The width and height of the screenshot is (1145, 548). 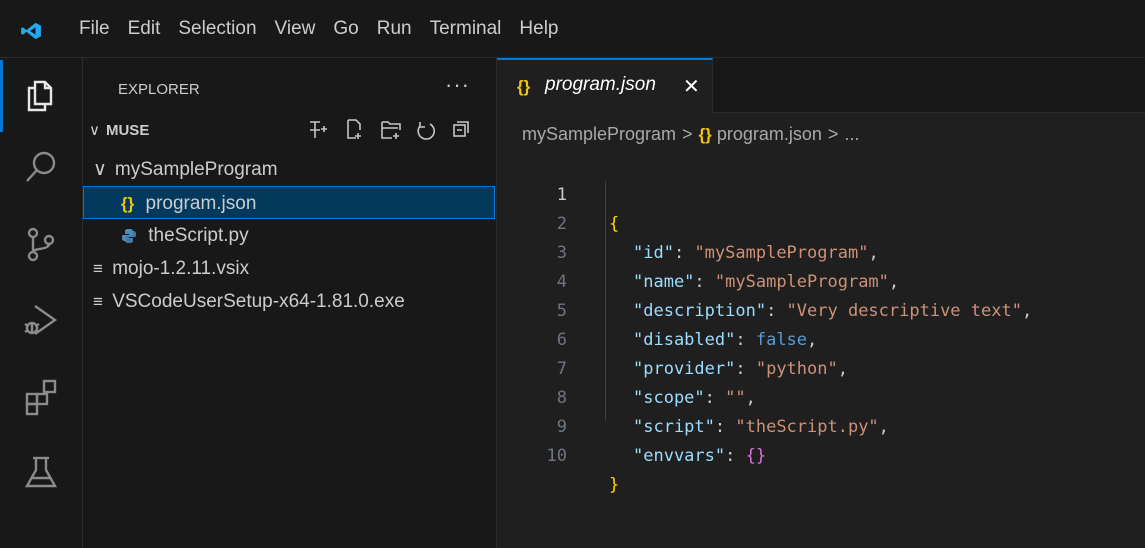 I want to click on testing-icon, so click(x=41, y=472).